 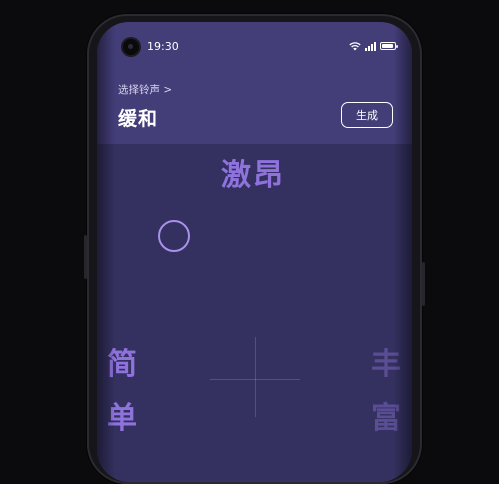 What do you see at coordinates (403, 252) in the screenshot?
I see `screen-edge-shade-right` at bounding box center [403, 252].